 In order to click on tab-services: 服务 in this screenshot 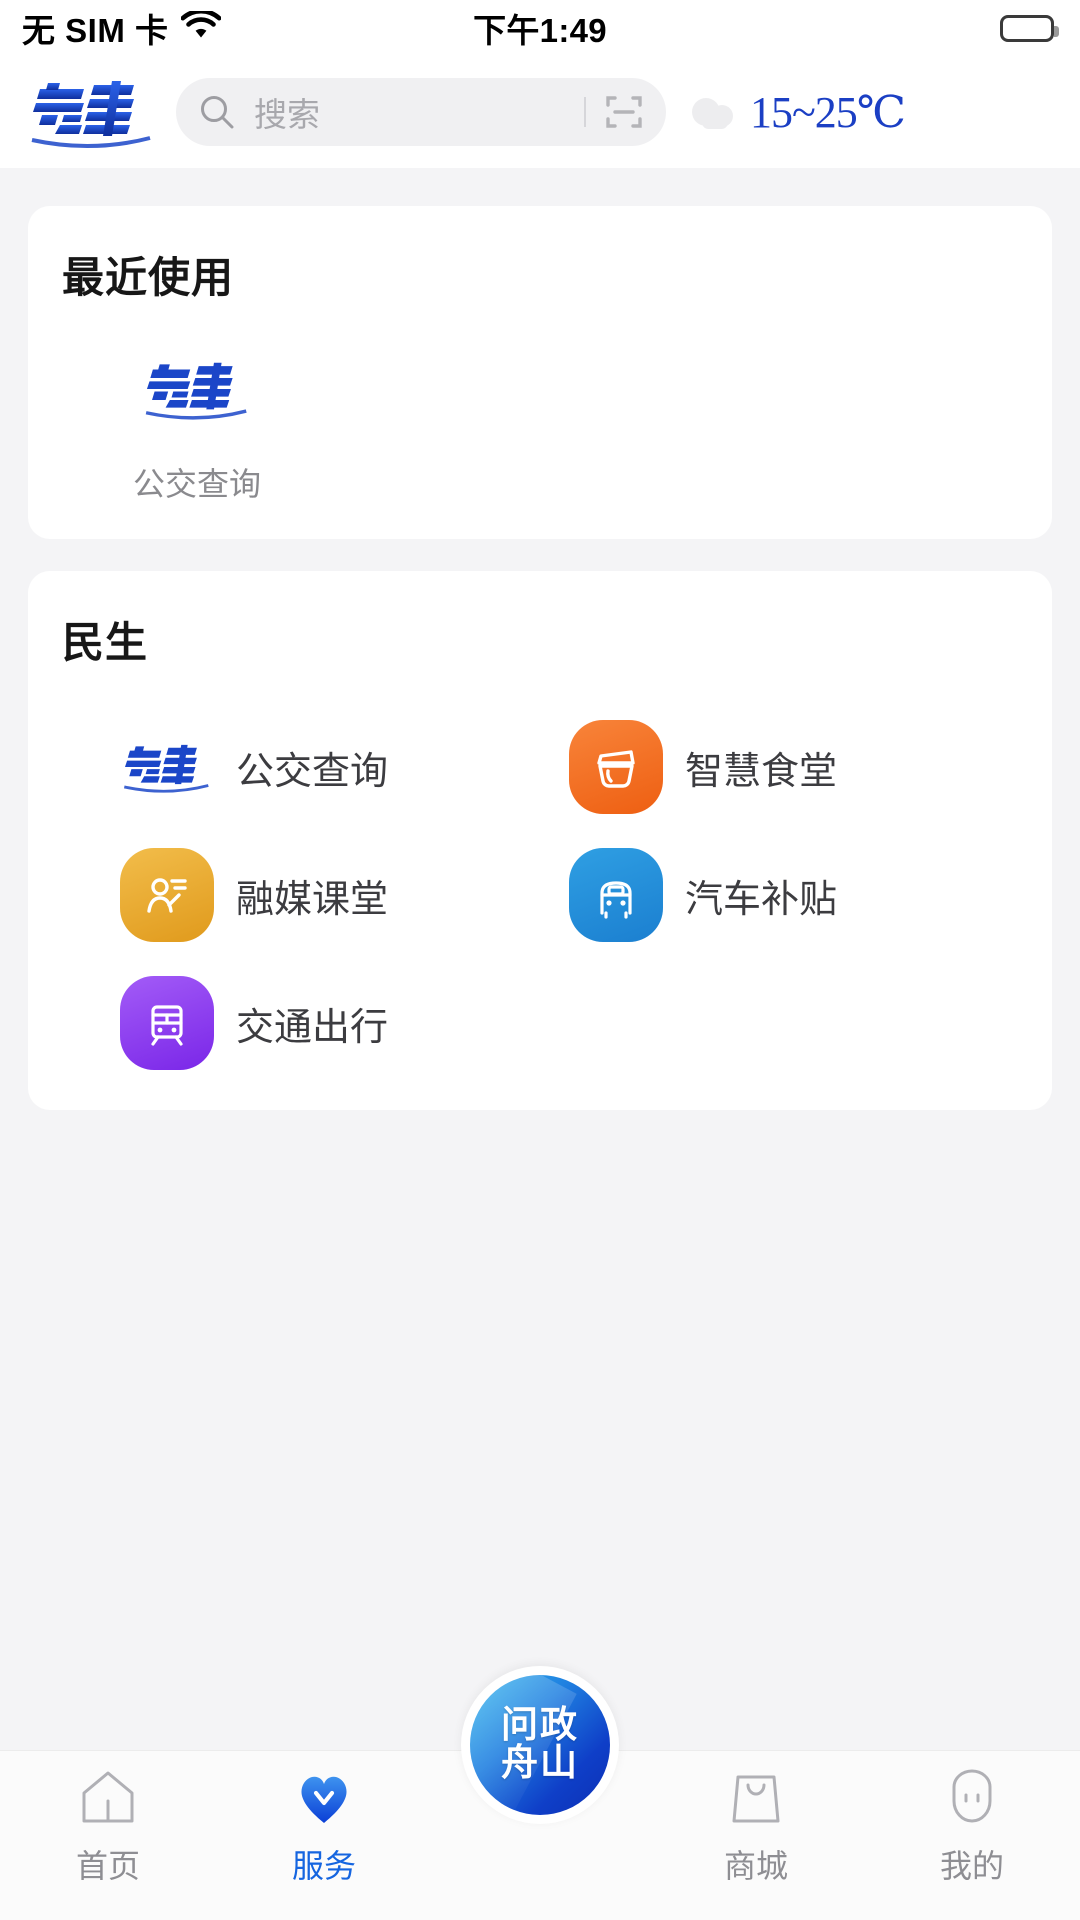, I will do `click(324, 1826)`.